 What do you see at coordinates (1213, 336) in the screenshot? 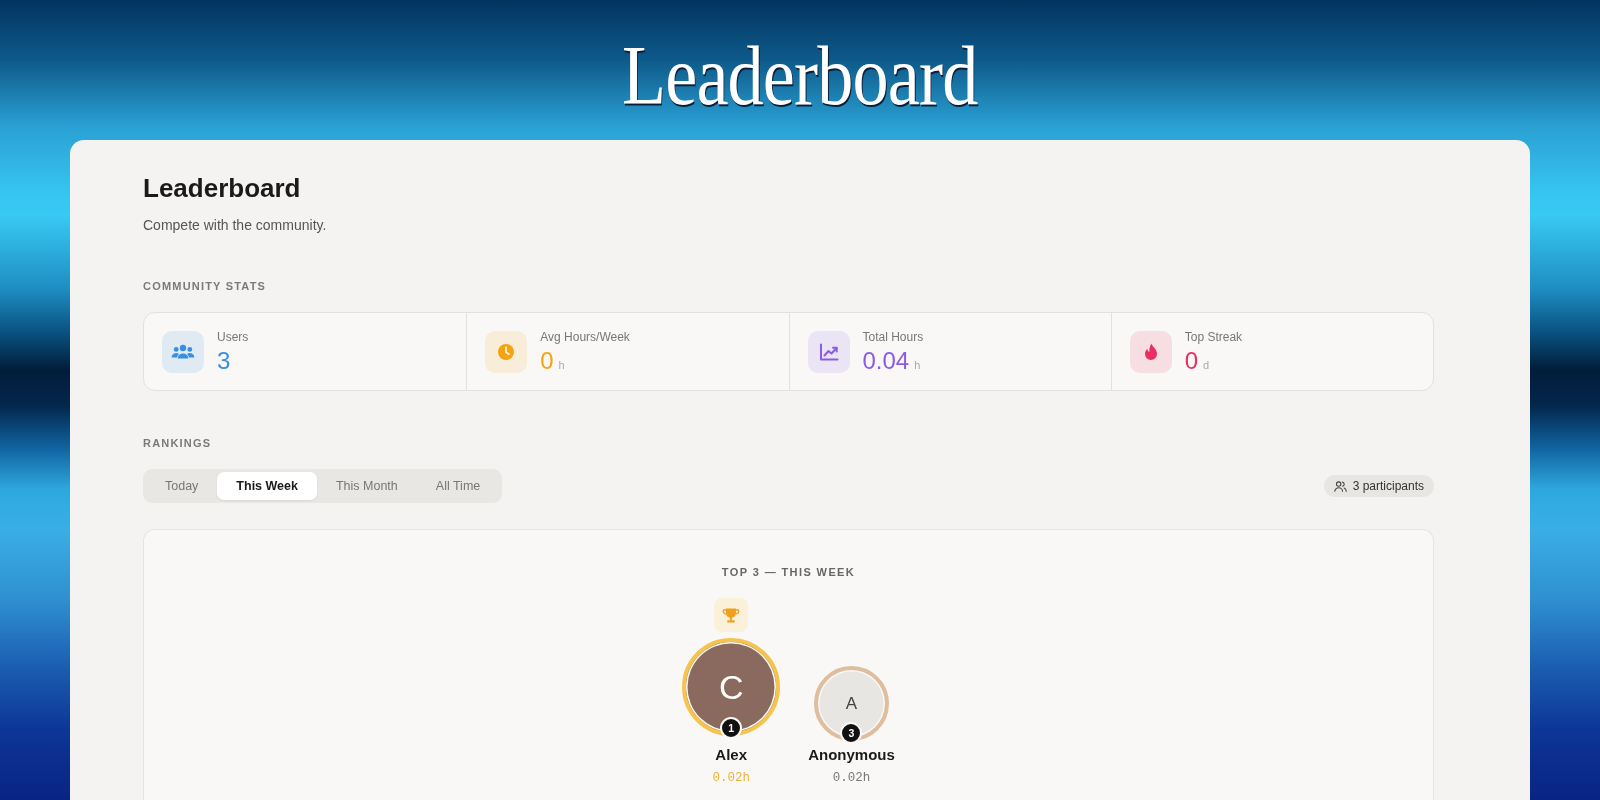
I see `stat-label: Top Streak` at bounding box center [1213, 336].